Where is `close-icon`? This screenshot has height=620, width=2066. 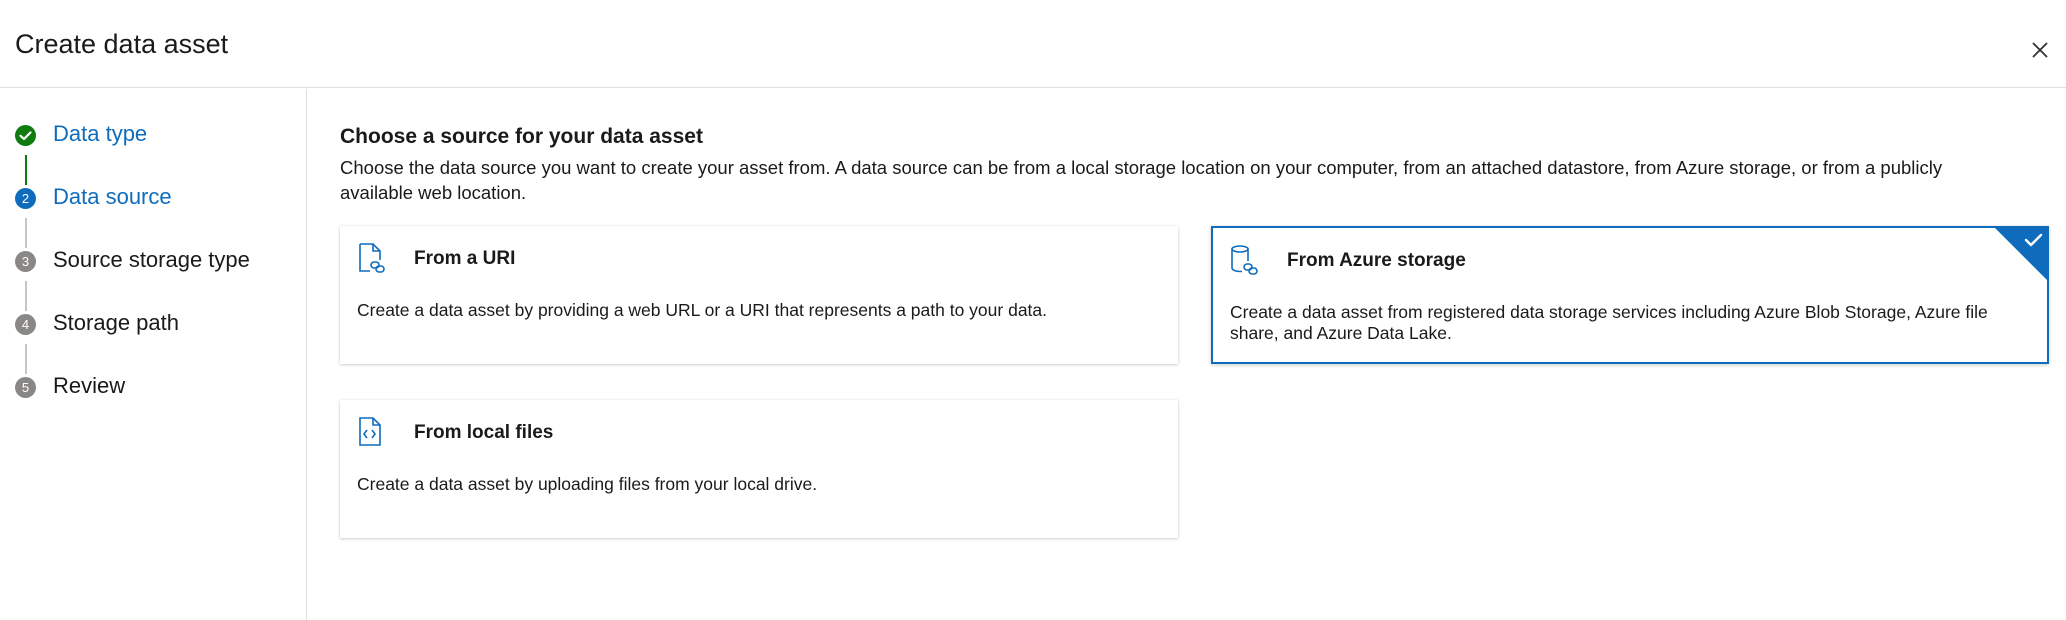 close-icon is located at coordinates (2040, 50).